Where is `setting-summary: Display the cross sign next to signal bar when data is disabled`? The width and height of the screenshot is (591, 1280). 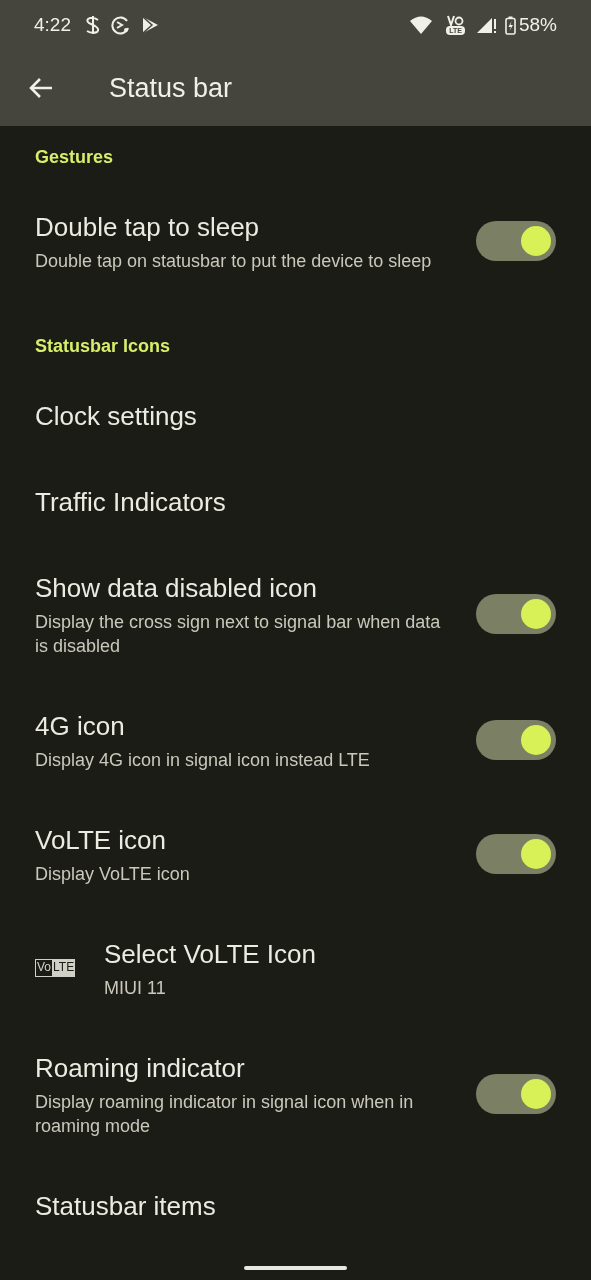 setting-summary: Display the cross sign next to signal bar when data is disabled is located at coordinates (238, 634).